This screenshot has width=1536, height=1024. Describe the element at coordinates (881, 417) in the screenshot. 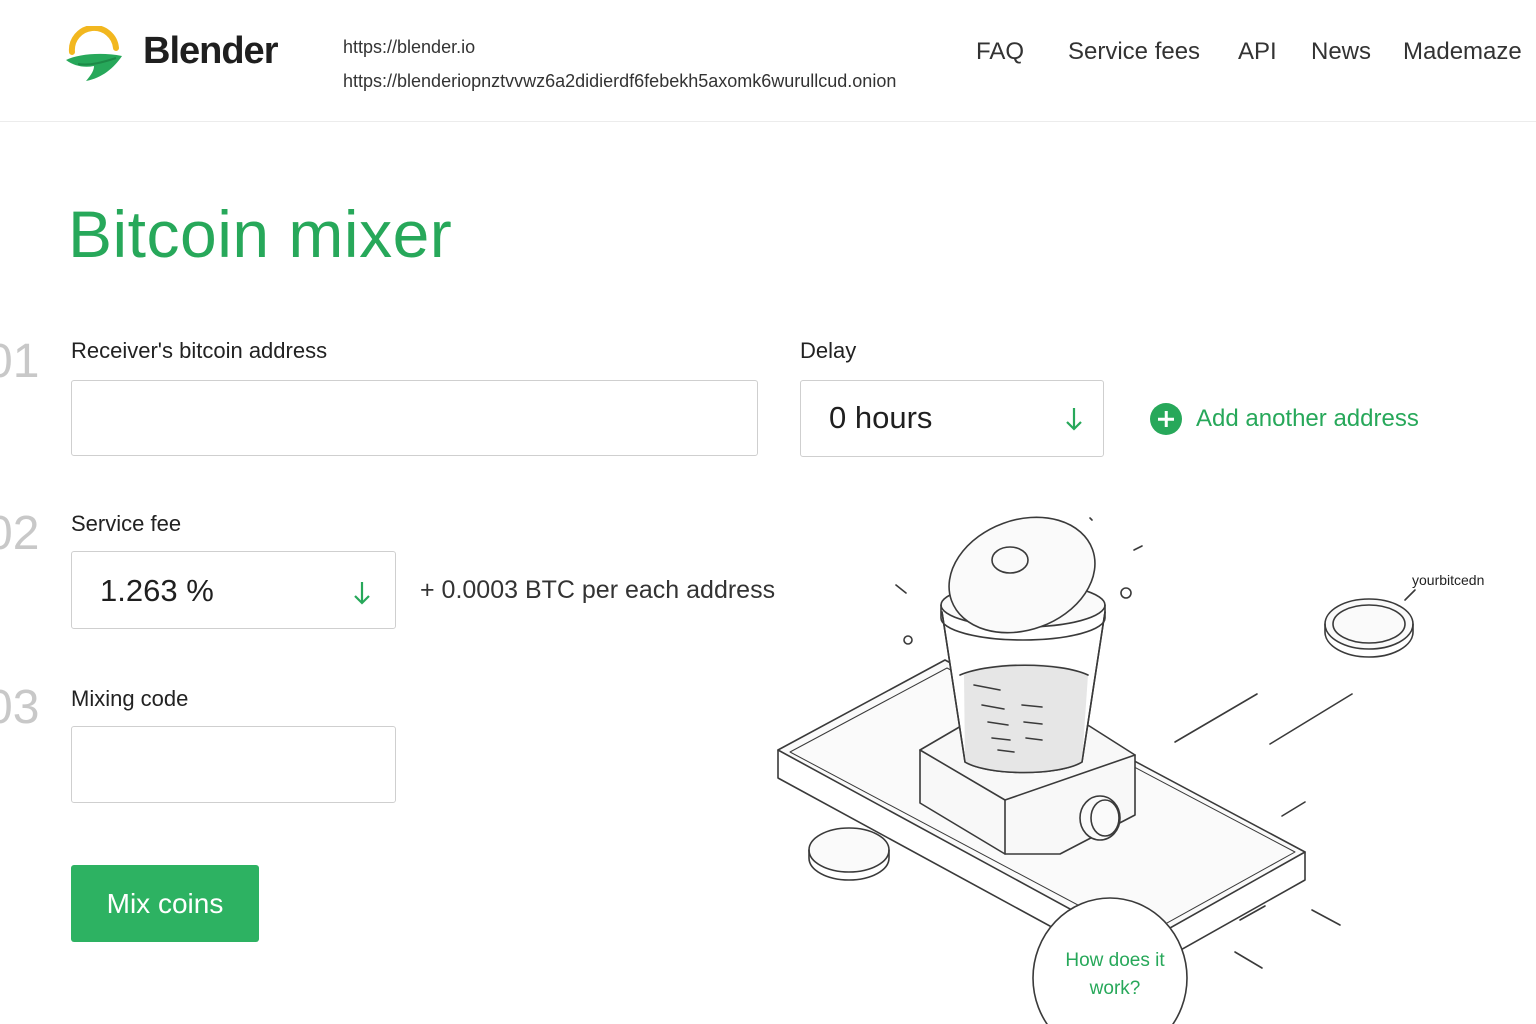

I see `delay-selected-value: 0 hours` at that location.